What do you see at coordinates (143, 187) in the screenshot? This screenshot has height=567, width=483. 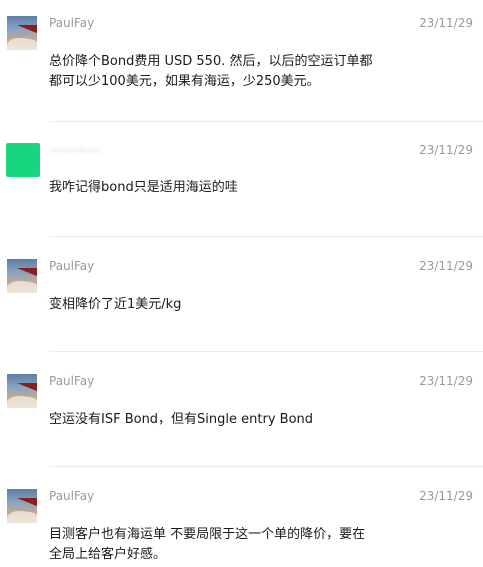 I see `message-text: 我咋记得bond只是适用海运的哇` at bounding box center [143, 187].